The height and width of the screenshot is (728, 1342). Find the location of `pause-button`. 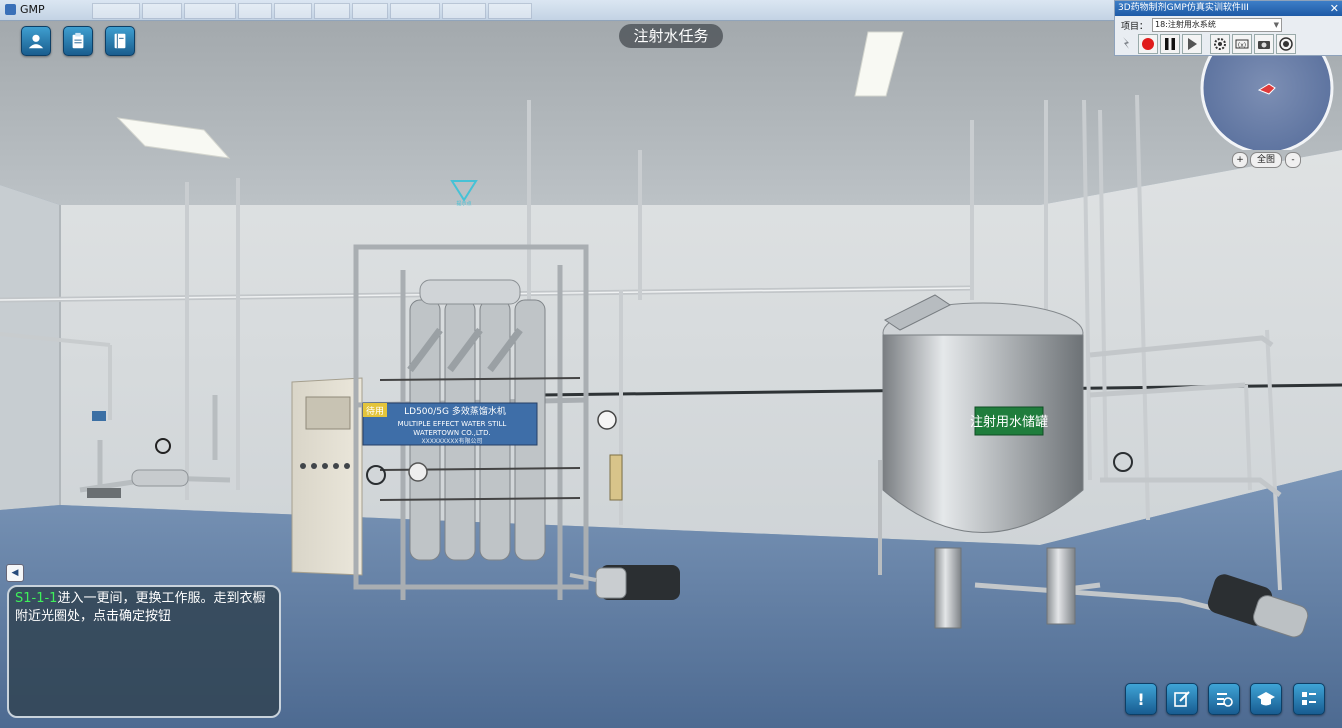

pause-button is located at coordinates (1170, 44).